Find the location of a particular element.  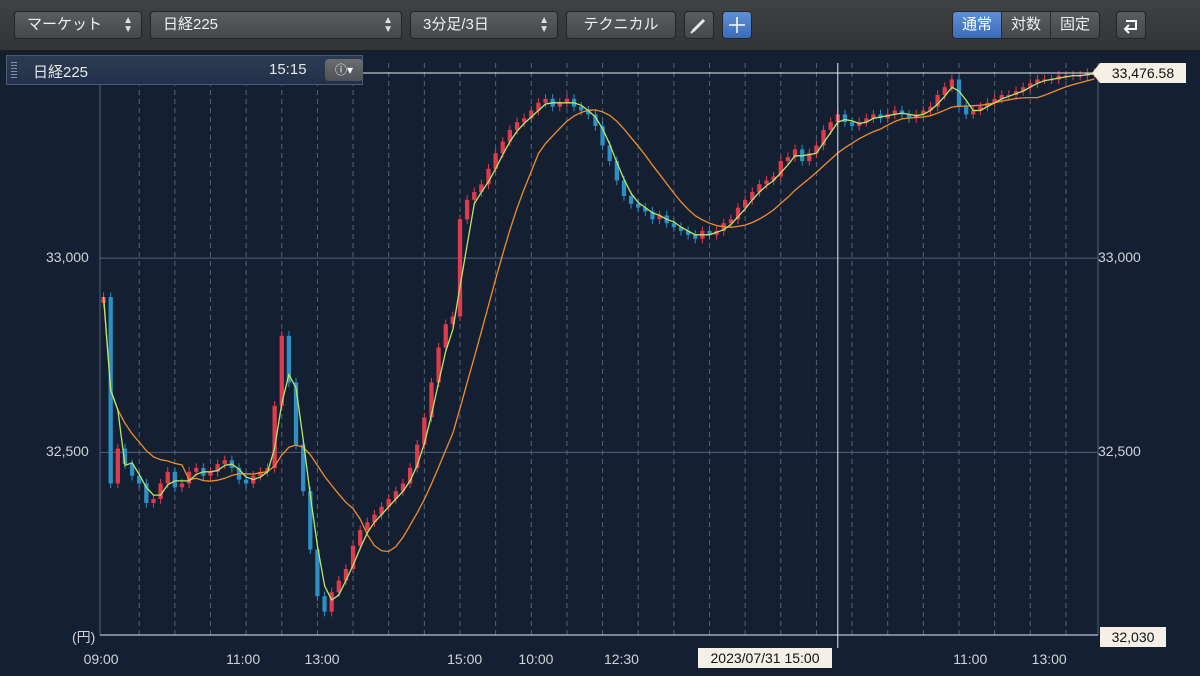

x-tick-label: 12:30 is located at coordinates (621, 659).